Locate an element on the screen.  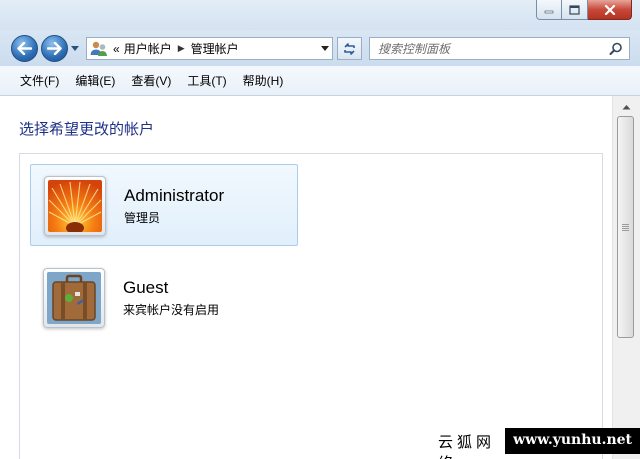
minimize-button is located at coordinates (549, 10).